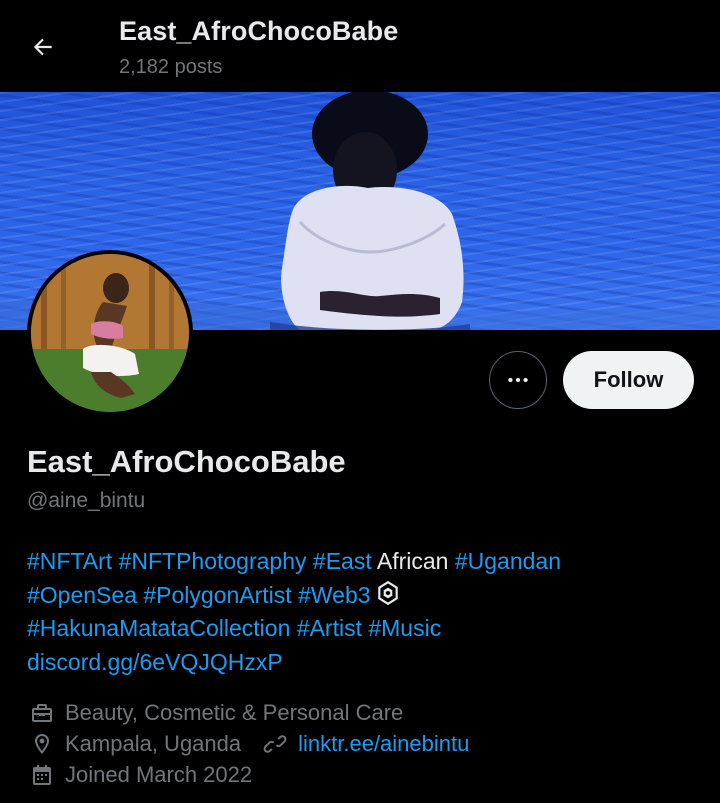 The height and width of the screenshot is (803, 720). Describe the element at coordinates (217, 595) in the screenshot. I see `hashtag-link: #PolygonArtist` at that location.